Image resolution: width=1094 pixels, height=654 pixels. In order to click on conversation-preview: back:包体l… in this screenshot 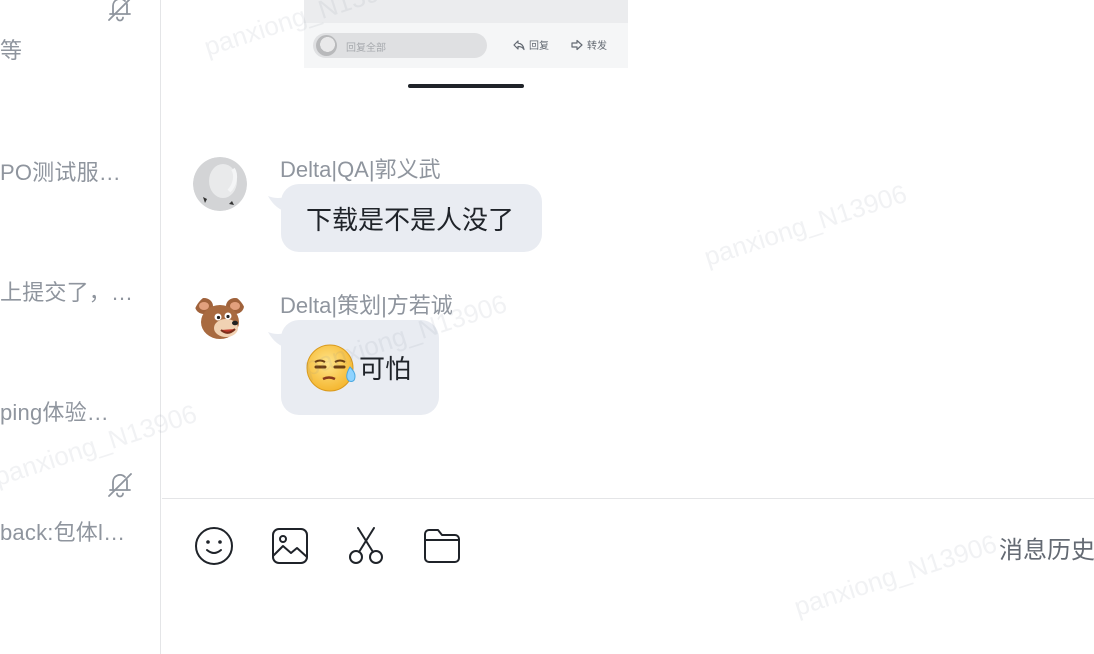, I will do `click(62, 531)`.